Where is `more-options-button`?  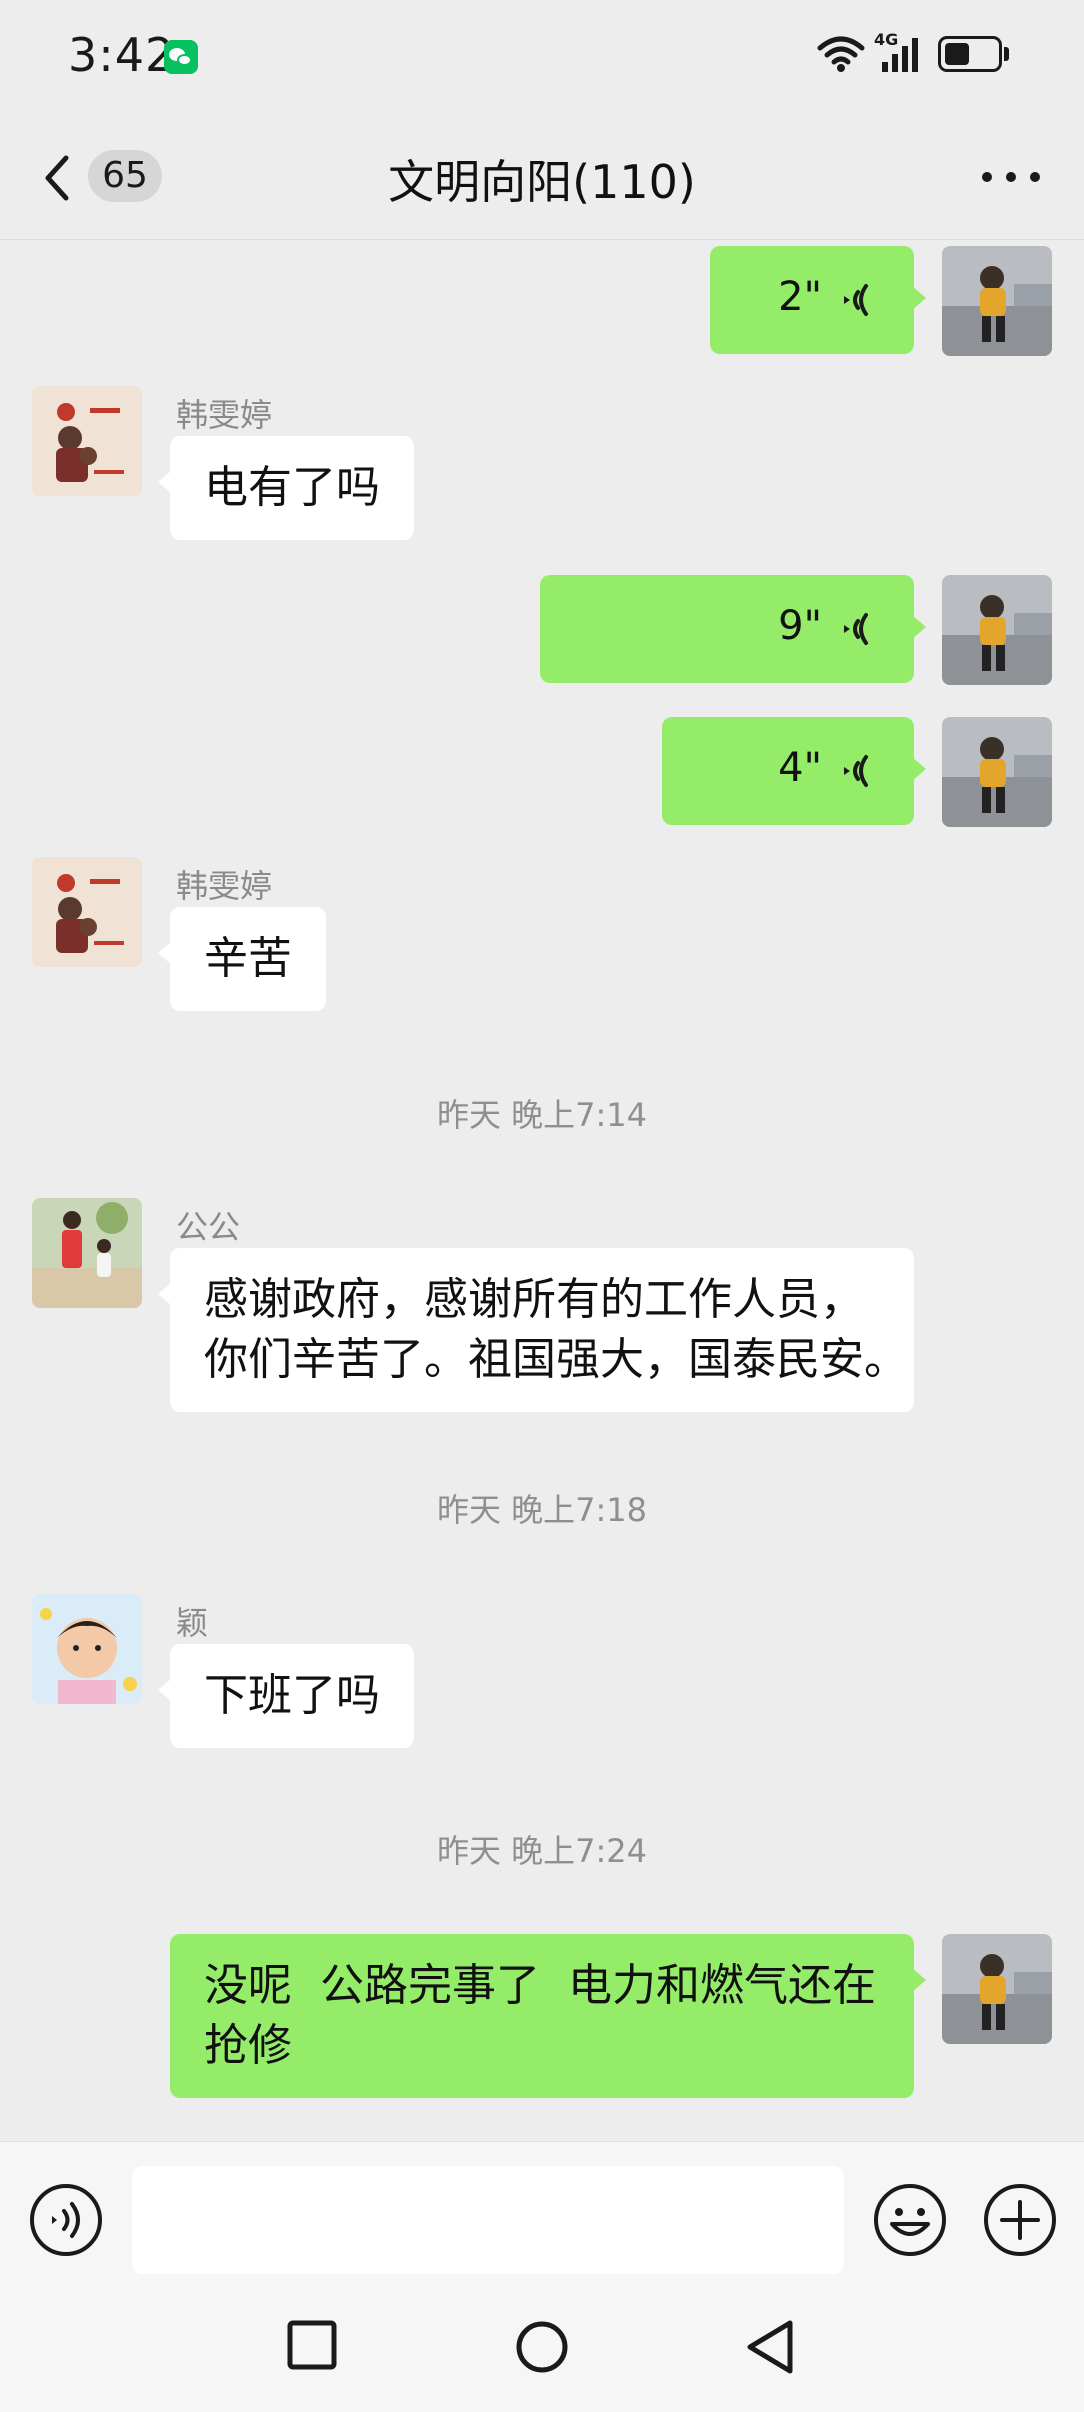
more-options-button is located at coordinates (1010, 177).